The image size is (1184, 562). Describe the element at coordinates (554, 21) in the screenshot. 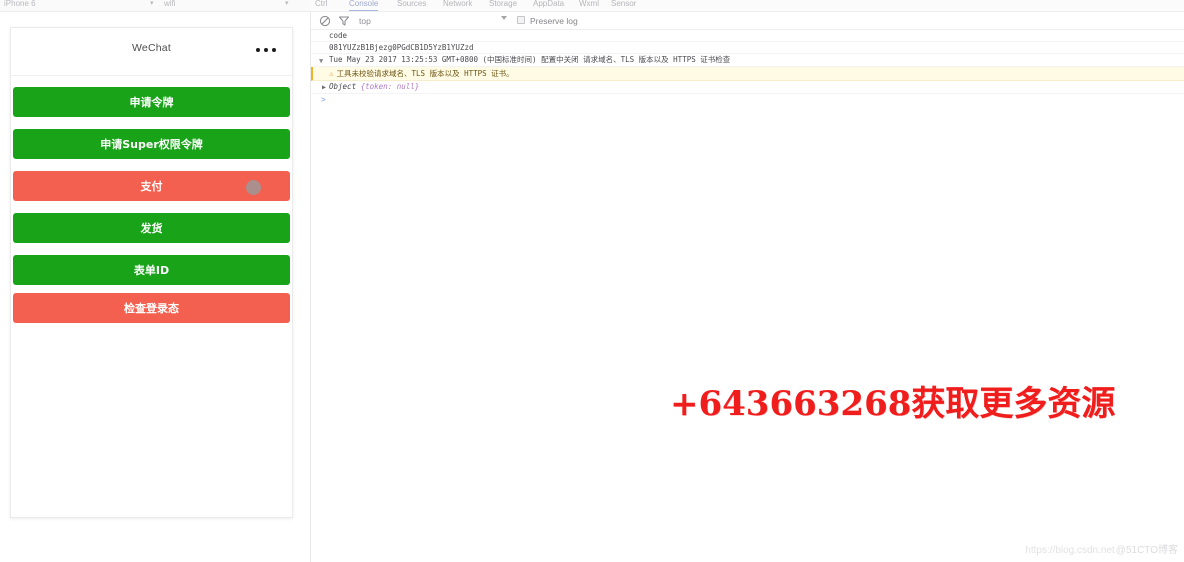

I see `preserve-log-label: Preserve log` at that location.